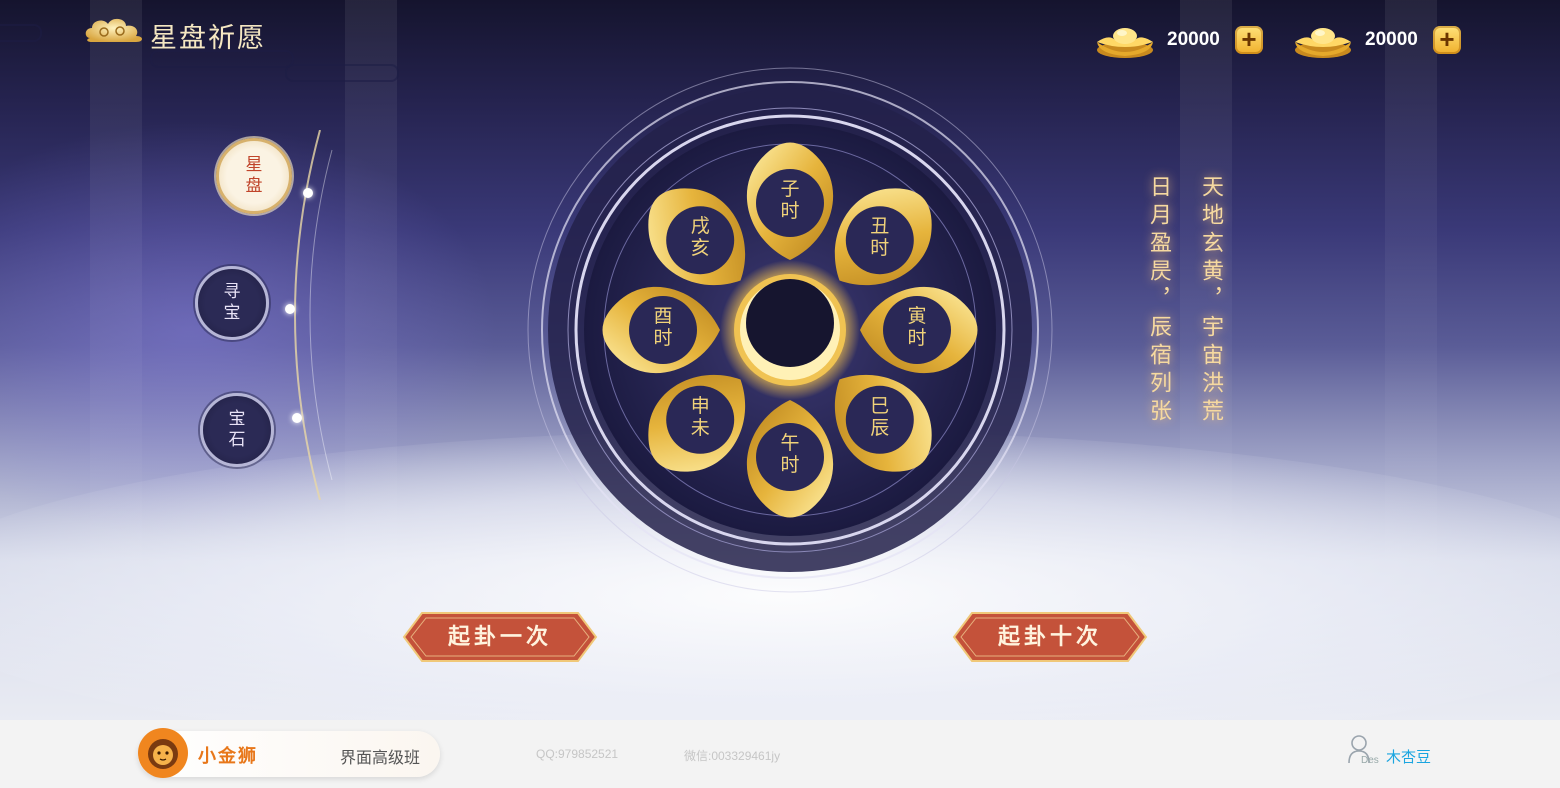  What do you see at coordinates (1370, 760) in the screenshot?
I see `designer-tag: Des` at bounding box center [1370, 760].